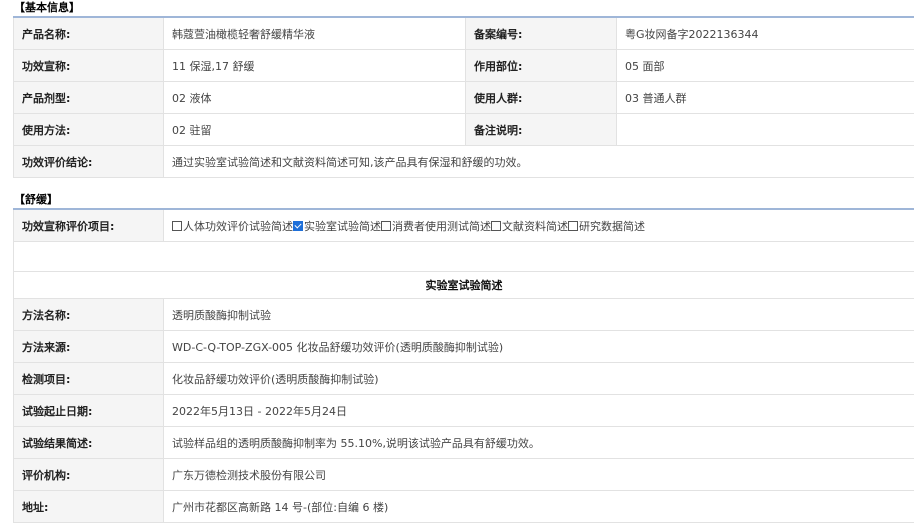 This screenshot has height=523, width=914. Describe the element at coordinates (89, 162) in the screenshot. I see `conclusion-label: 功效评价结论:` at that location.